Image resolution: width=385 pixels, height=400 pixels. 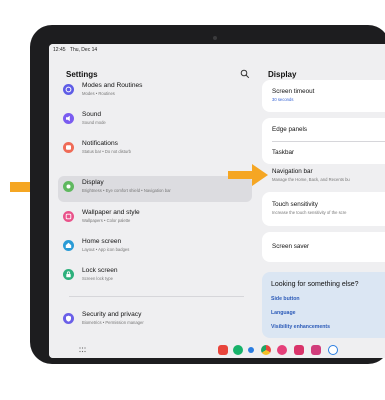 What do you see at coordinates (68, 274) in the screenshot?
I see `lock-icon` at bounding box center [68, 274].